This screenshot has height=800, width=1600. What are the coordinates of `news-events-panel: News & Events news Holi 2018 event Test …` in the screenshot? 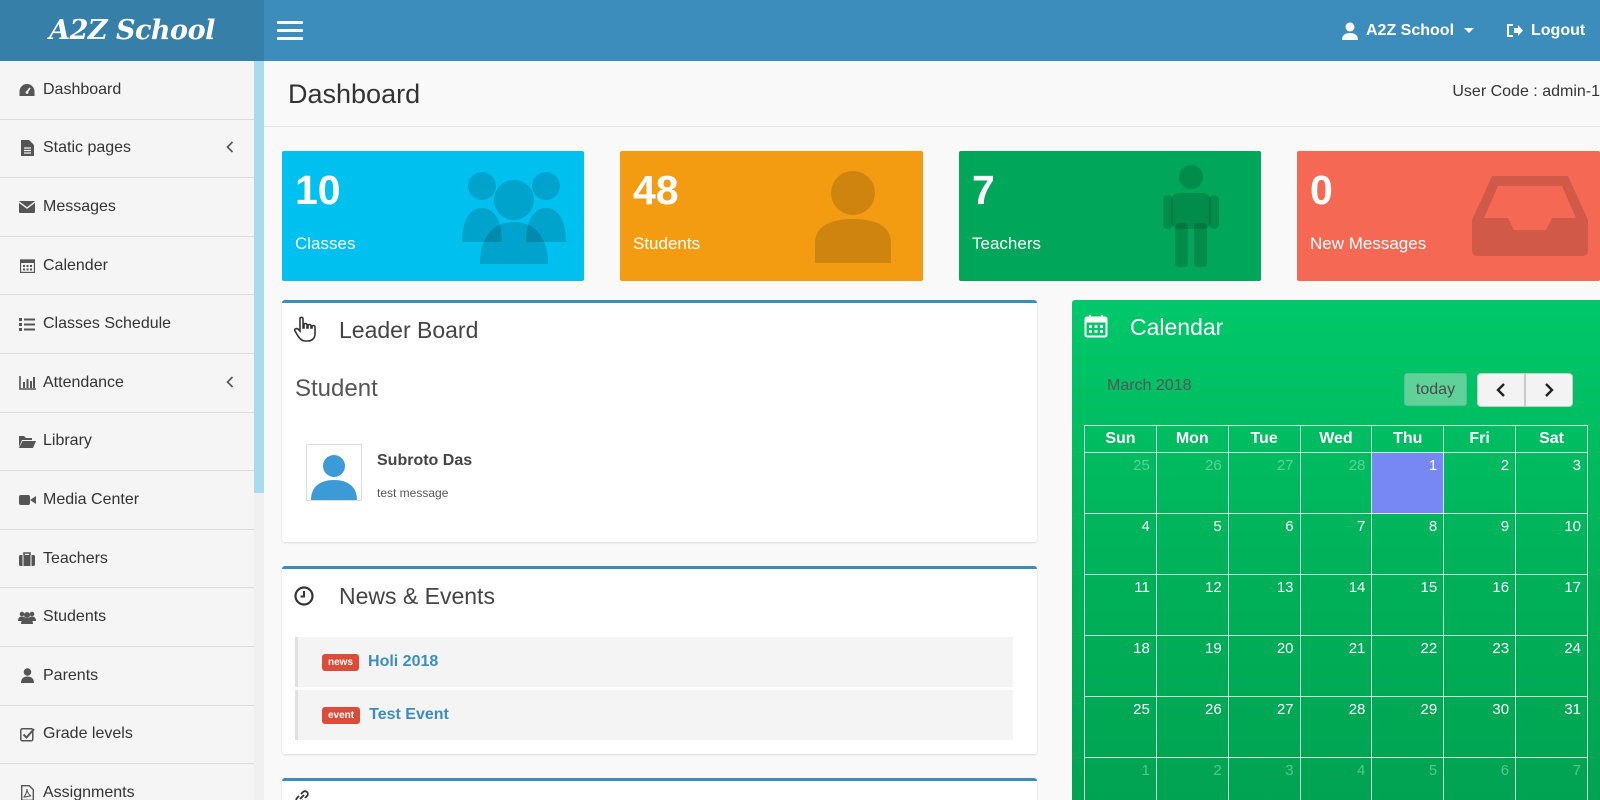 It's located at (659, 660).